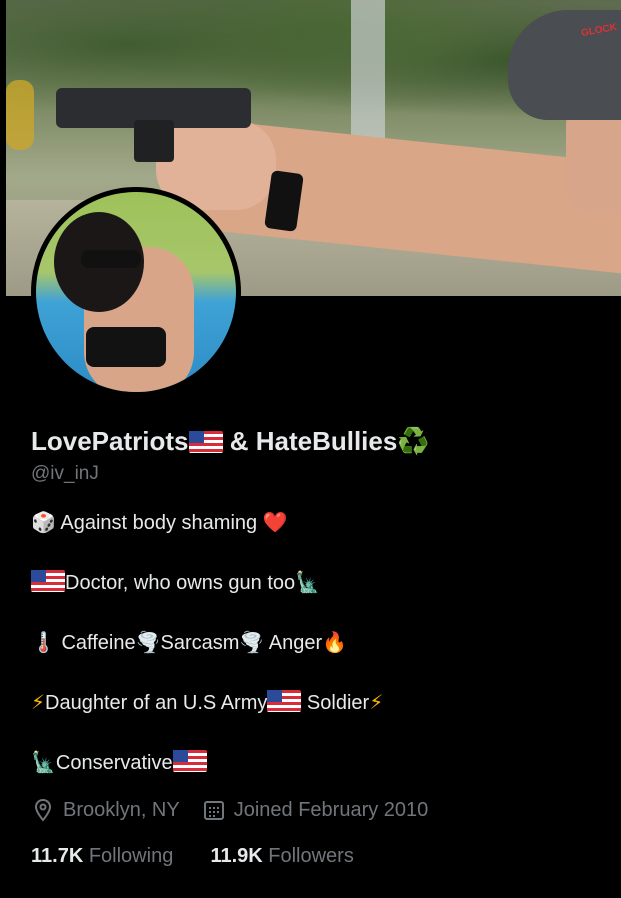  I want to click on followers-link: 11.9K Followers, so click(281, 856).